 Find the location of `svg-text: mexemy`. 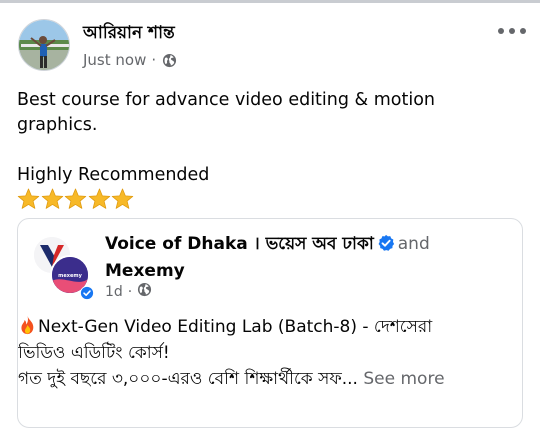

svg-text: mexemy is located at coordinates (70, 276).